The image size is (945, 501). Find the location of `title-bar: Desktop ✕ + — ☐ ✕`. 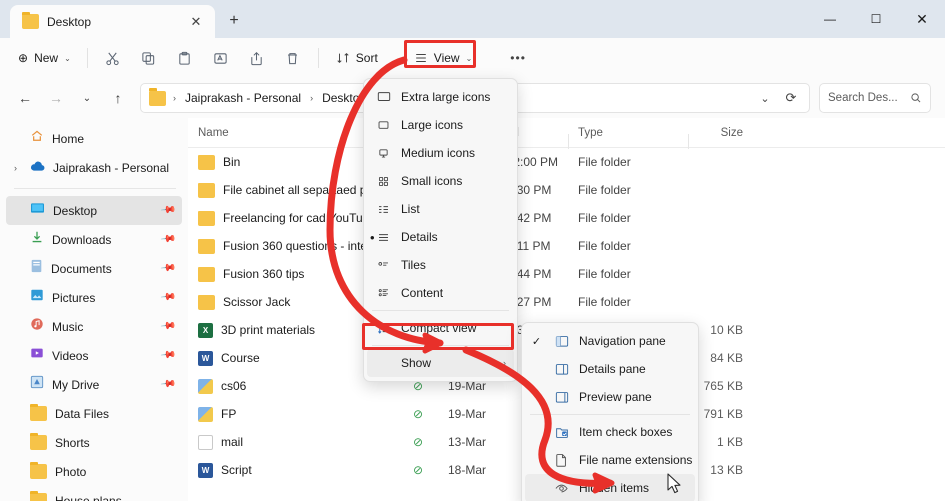

title-bar: Desktop ✕ + — ☐ ✕ is located at coordinates (472, 19).